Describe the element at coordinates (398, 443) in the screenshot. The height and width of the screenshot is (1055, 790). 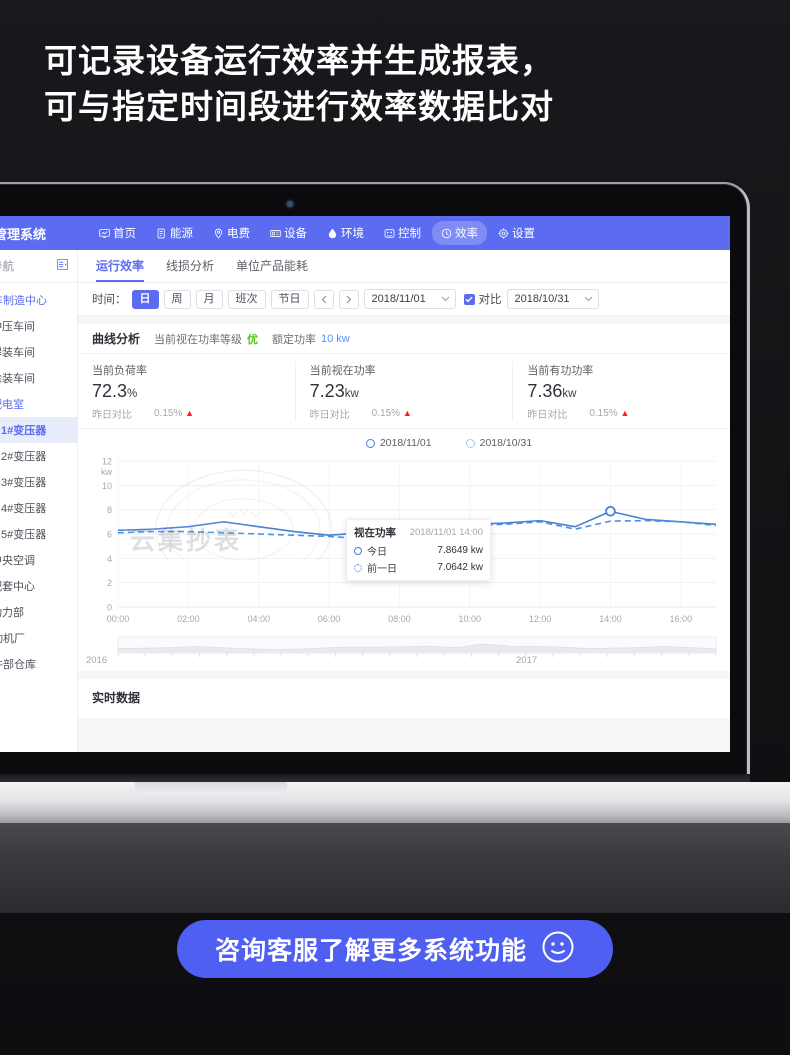
I see `legend-item-2018/11/01: 2018/11/01` at that location.